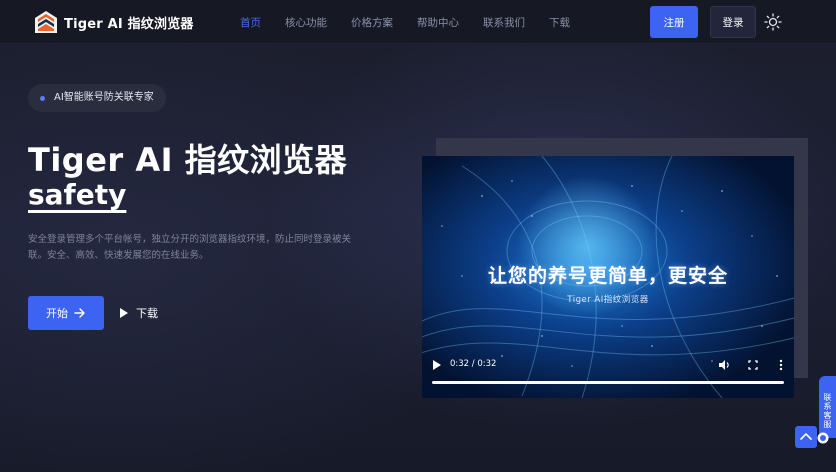 The height and width of the screenshot is (472, 836). I want to click on badge-dot-icon, so click(42, 98).